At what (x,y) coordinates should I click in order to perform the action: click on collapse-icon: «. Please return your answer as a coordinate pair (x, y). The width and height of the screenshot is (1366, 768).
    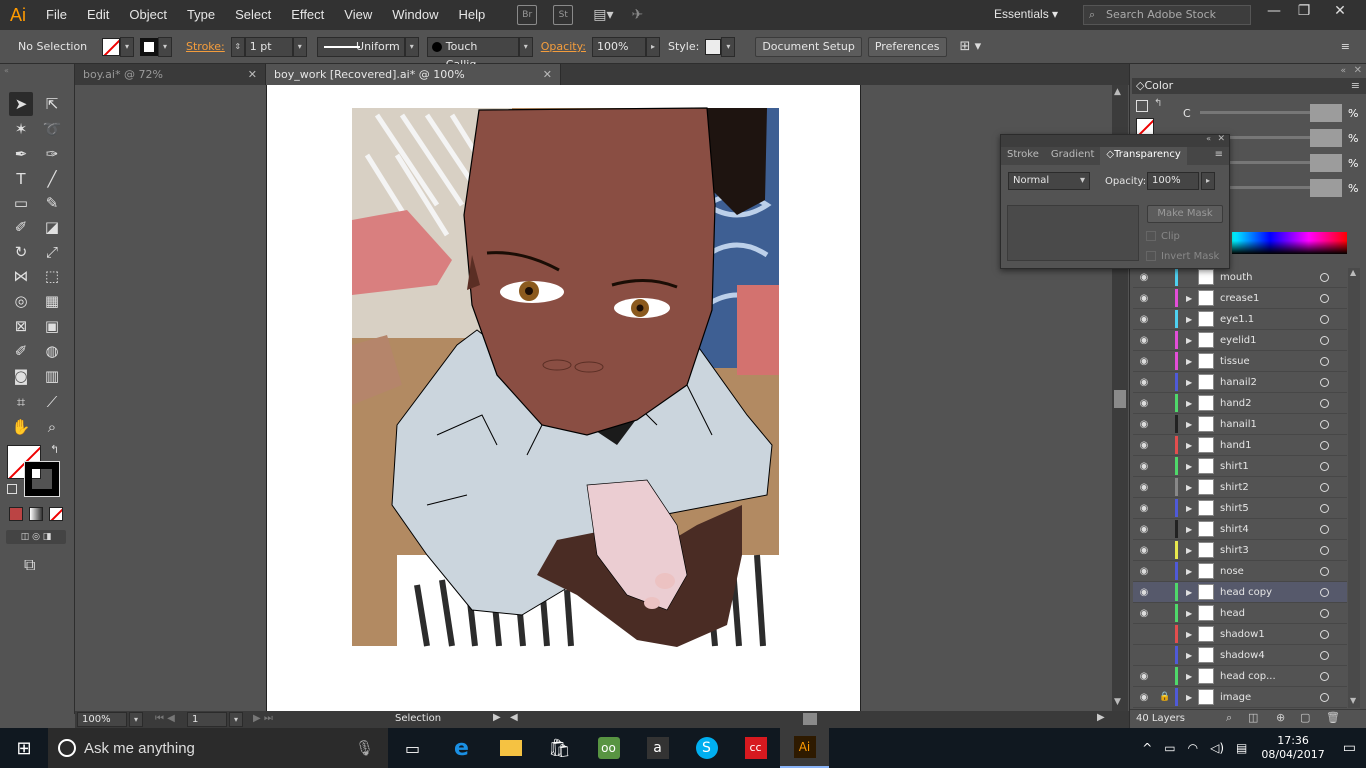
    Looking at the image, I should click on (1208, 138).